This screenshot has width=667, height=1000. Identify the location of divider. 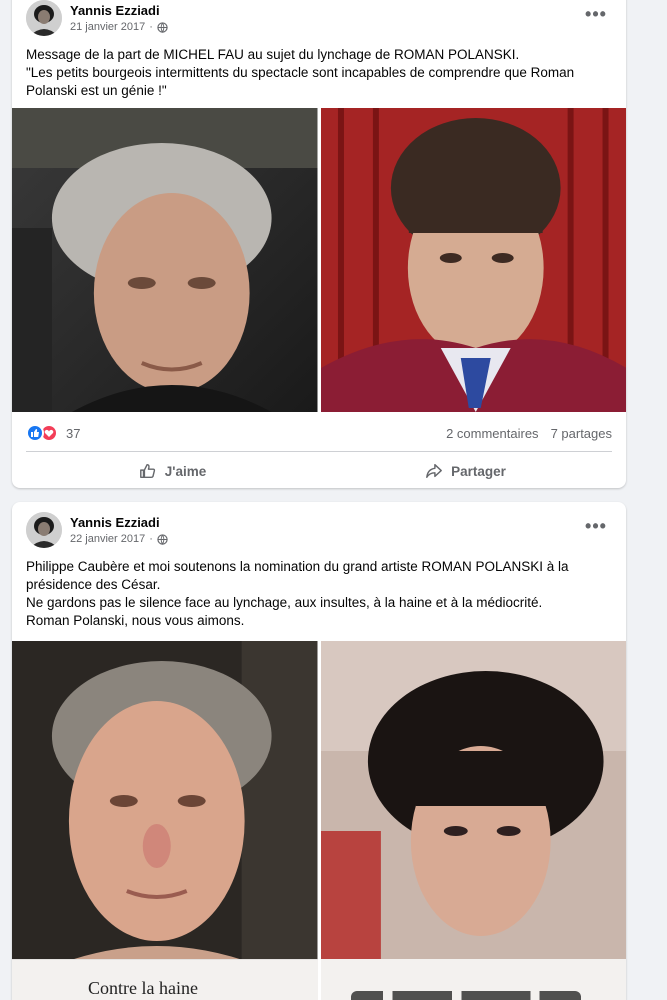
(319, 451).